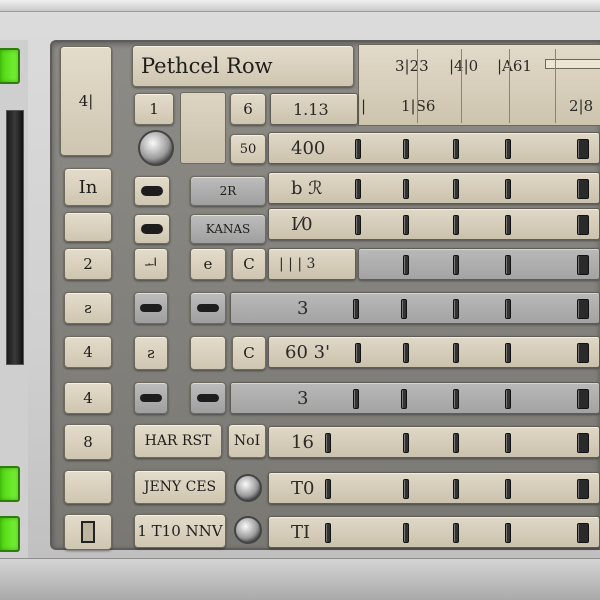  Describe the element at coordinates (434, 224) in the screenshot. I see `fader-track-3: I⁄0` at that location.